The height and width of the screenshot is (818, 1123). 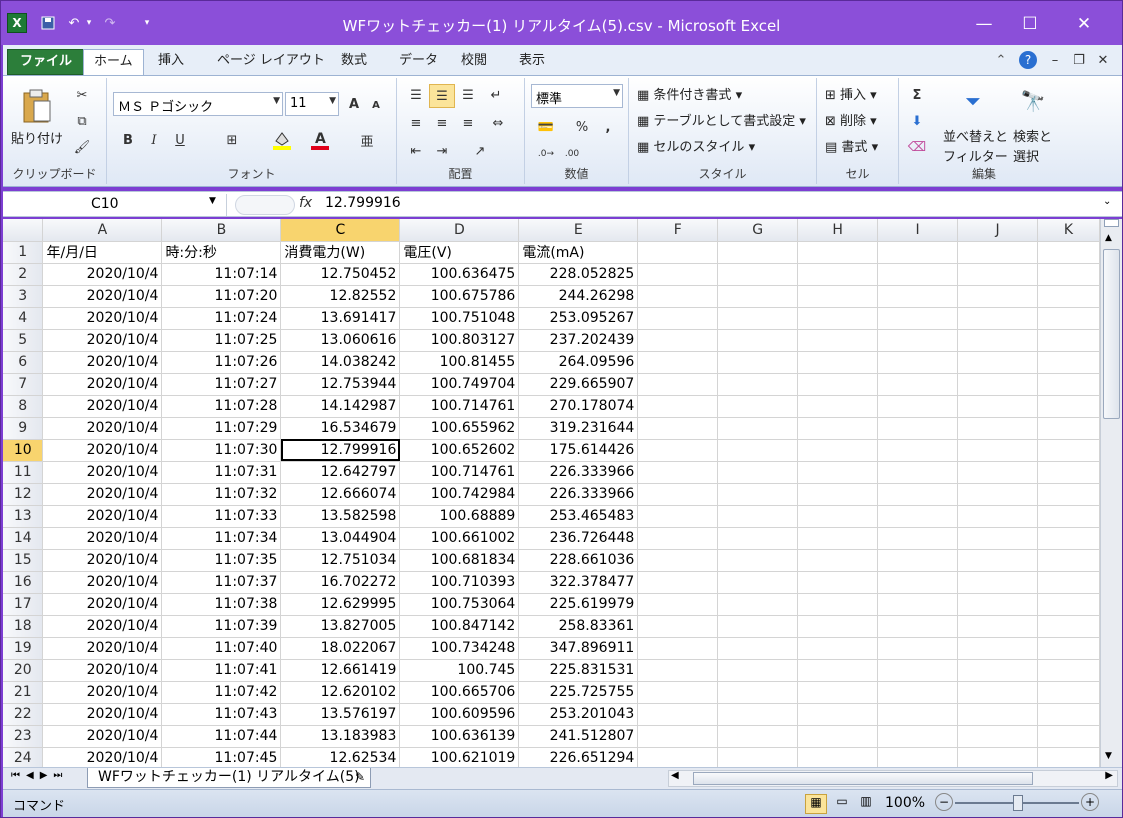 What do you see at coordinates (572, 154) in the screenshot?
I see `decrease-decimal-icon: .00` at bounding box center [572, 154].